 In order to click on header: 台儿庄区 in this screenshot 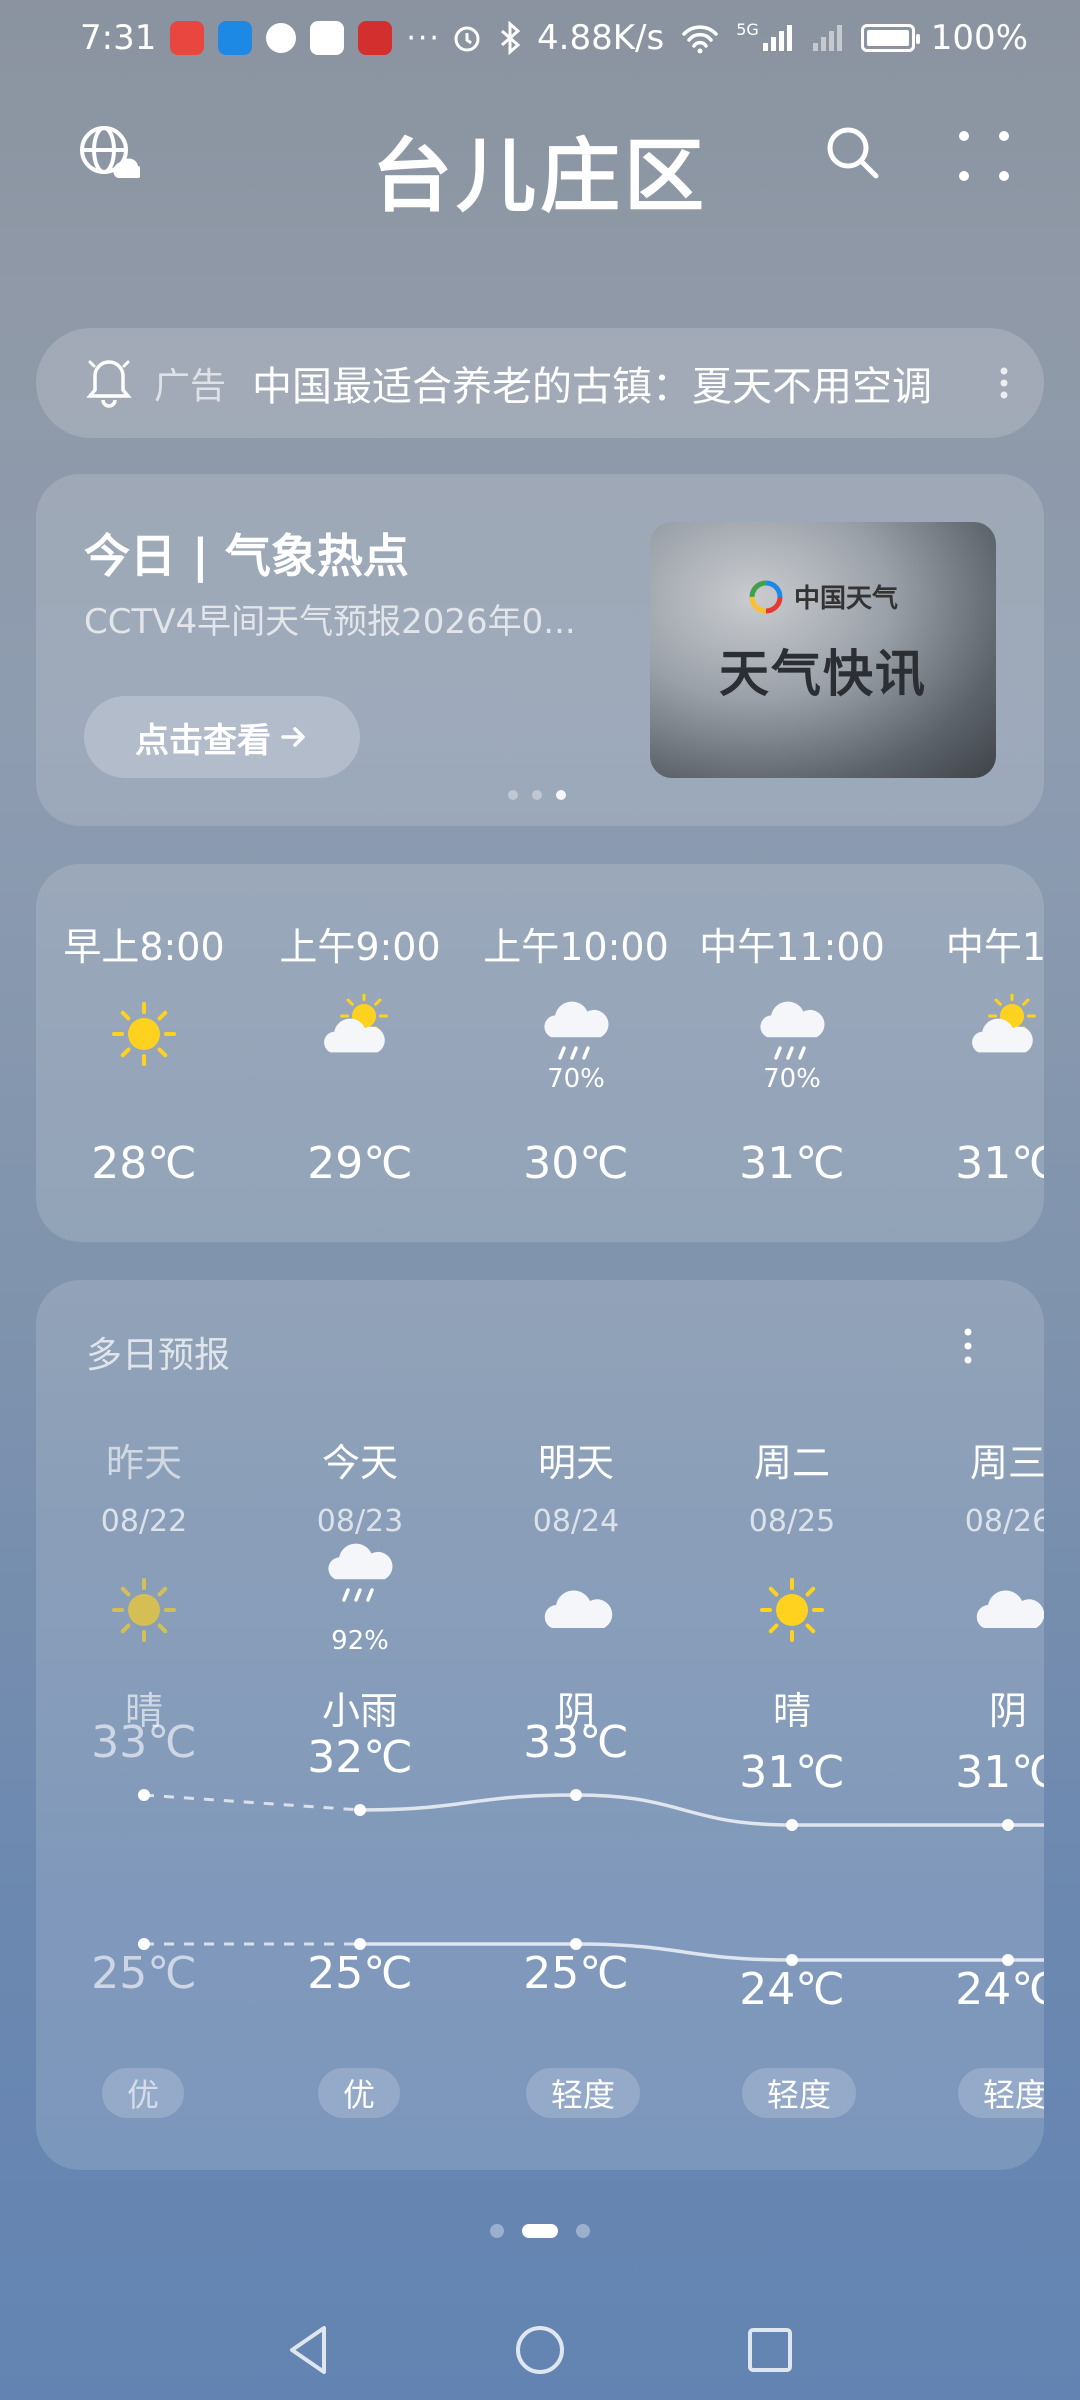, I will do `click(540, 161)`.